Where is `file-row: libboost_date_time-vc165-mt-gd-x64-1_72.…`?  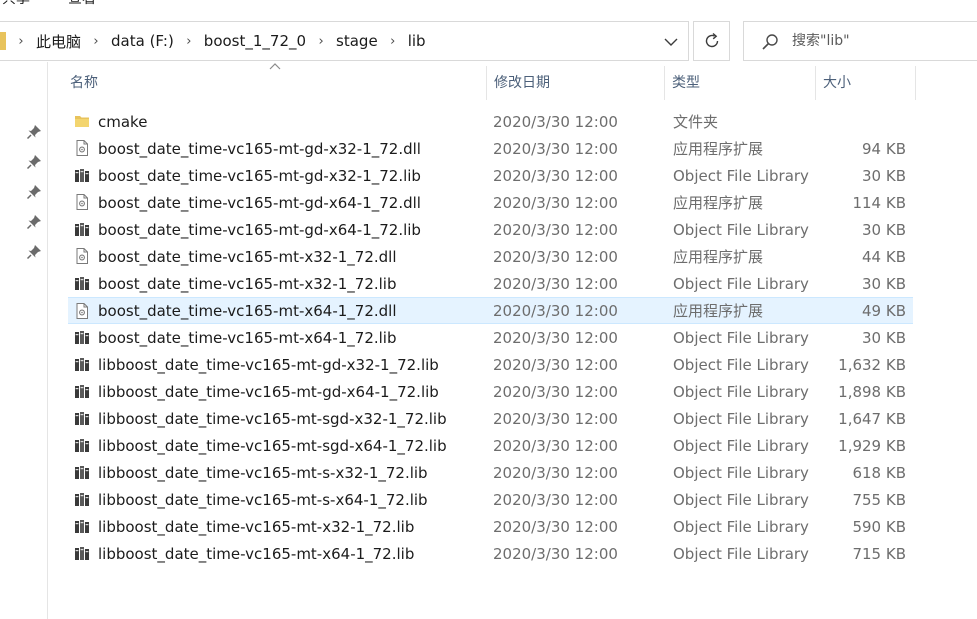
file-row: libboost_date_time-vc165-mt-gd-x64-1_72.… is located at coordinates (490, 391).